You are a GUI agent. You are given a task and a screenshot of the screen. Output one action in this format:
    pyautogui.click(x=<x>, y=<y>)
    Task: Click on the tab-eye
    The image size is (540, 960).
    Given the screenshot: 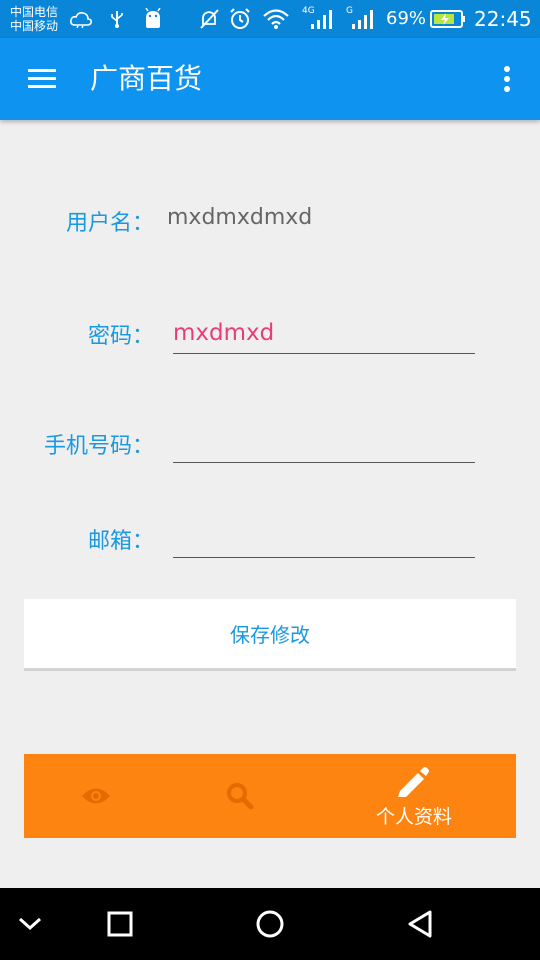 What is the action you would take?
    pyautogui.click(x=96, y=796)
    